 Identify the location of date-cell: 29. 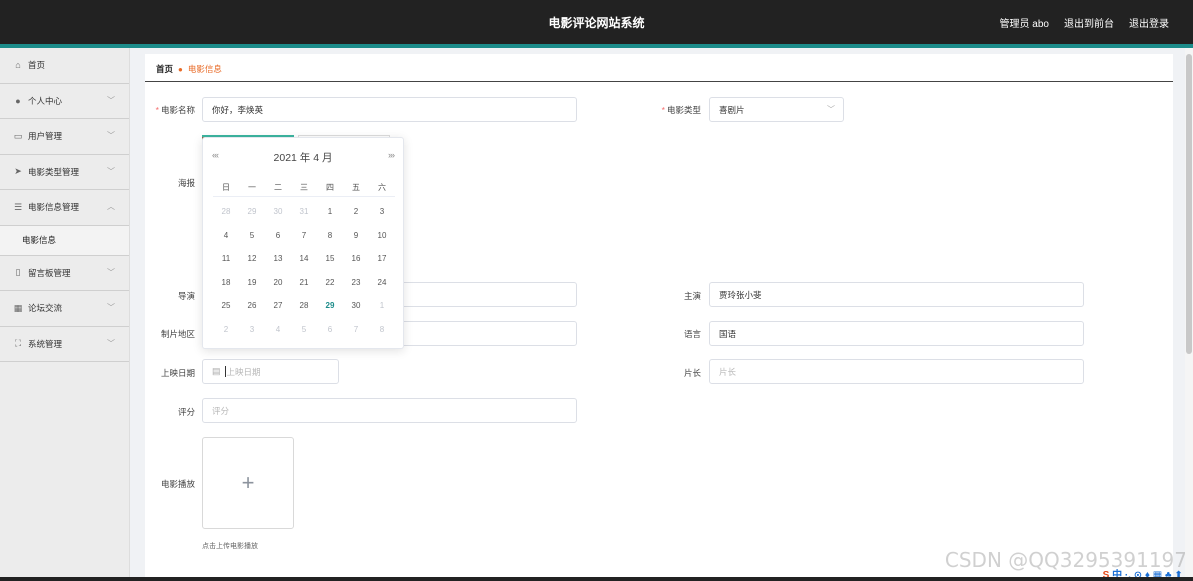
(252, 211).